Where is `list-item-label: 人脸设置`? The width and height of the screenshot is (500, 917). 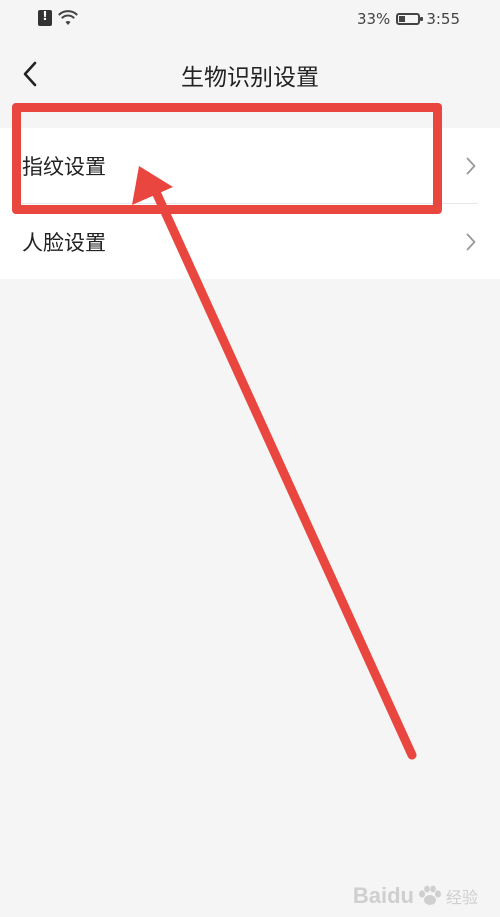
list-item-label: 人脸设置 is located at coordinates (64, 242).